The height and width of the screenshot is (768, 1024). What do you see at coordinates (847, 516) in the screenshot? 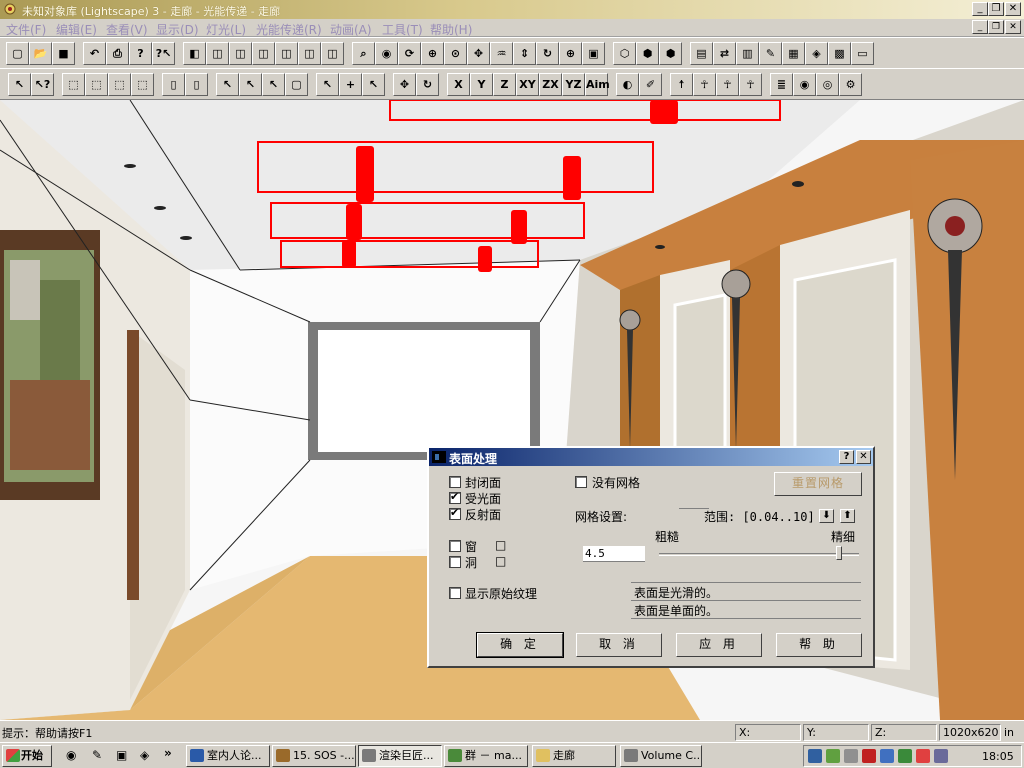
I see `range-up-button: ⬆` at bounding box center [847, 516].